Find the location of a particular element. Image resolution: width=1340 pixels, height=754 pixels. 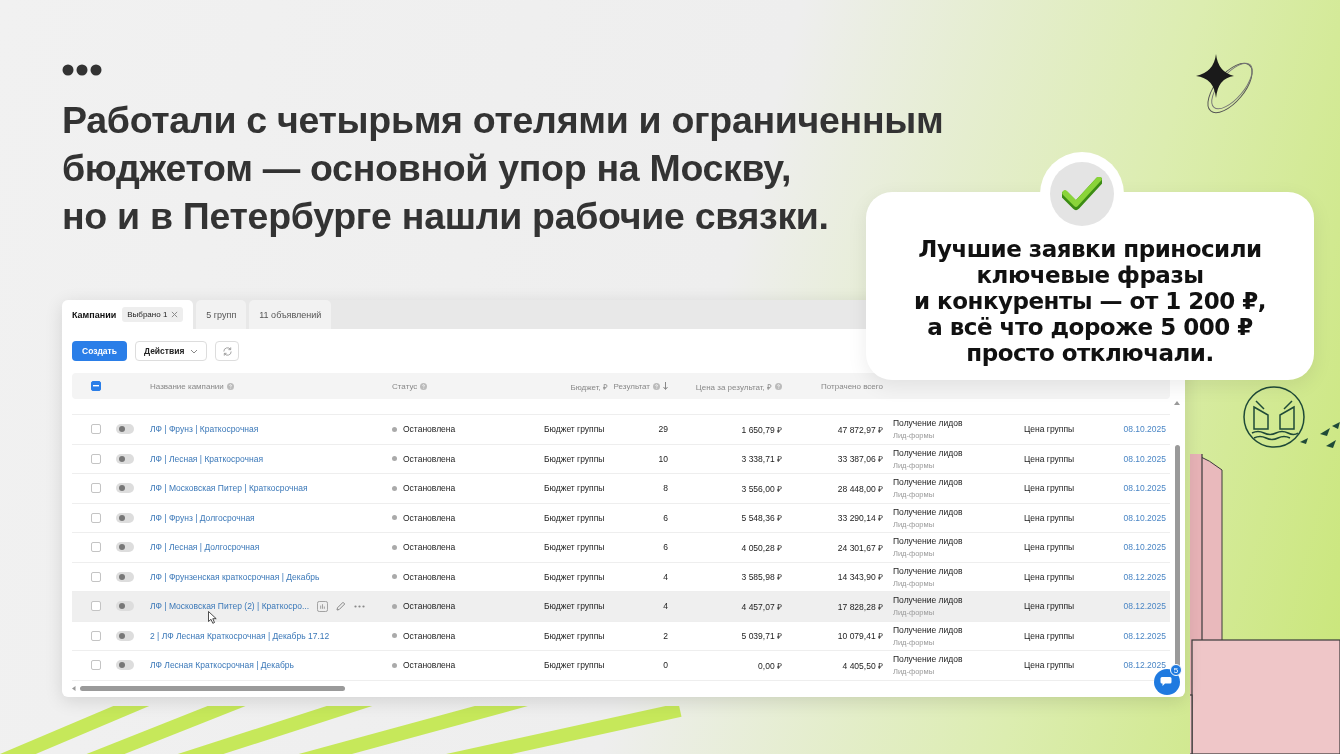

campaign-link: ЛФ | Лесная | Долгосрочная is located at coordinates (205, 547).